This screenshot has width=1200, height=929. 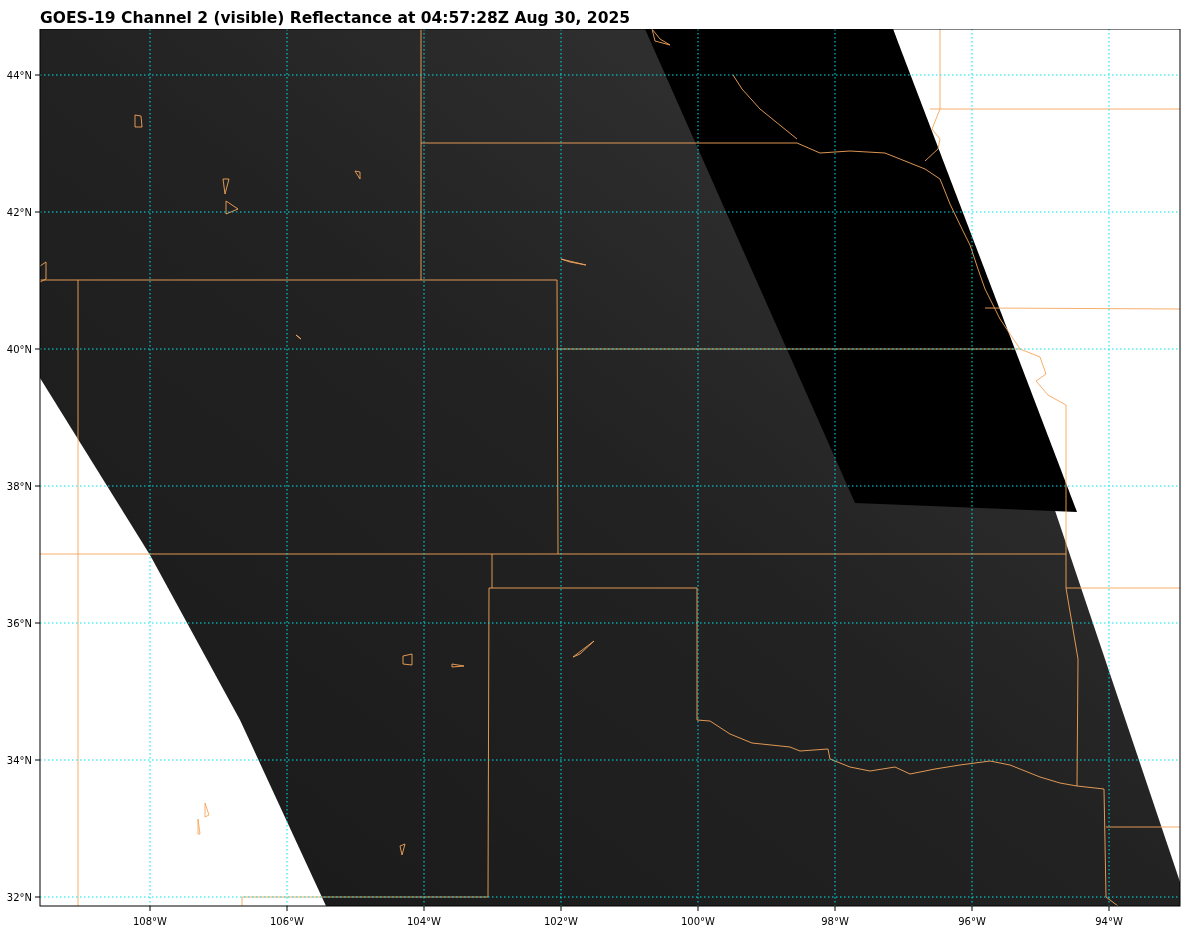 What do you see at coordinates (19, 486) in the screenshot?
I see `latitude-label: 38°N` at bounding box center [19, 486].